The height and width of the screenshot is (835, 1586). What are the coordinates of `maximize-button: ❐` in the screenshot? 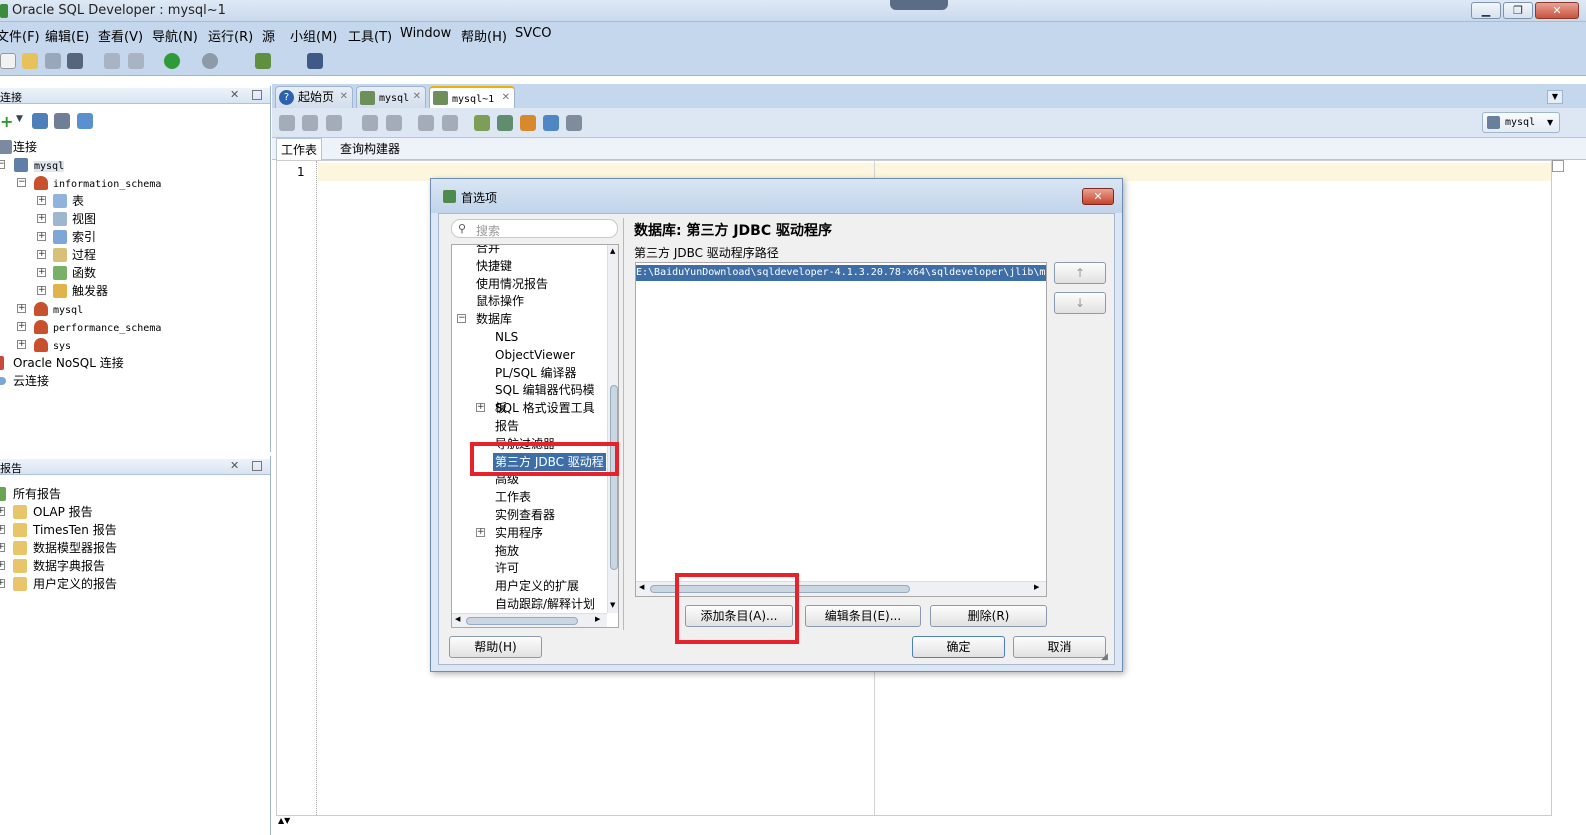 It's located at (1518, 10).